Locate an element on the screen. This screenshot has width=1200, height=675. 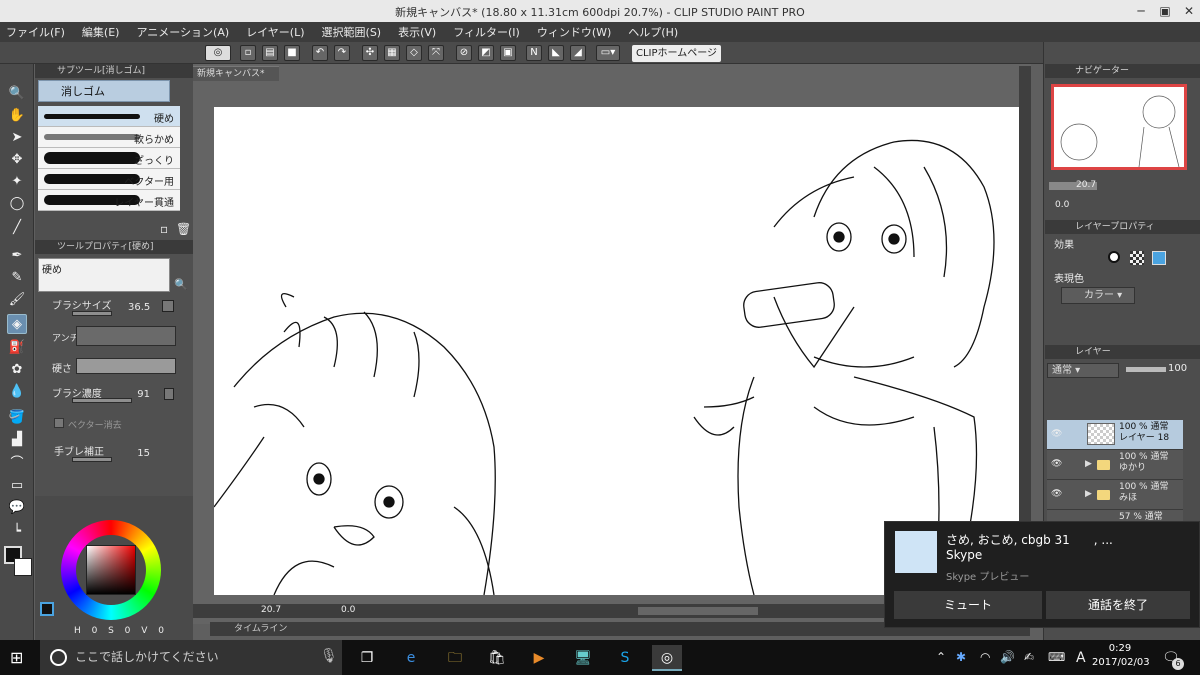
maximize-button: ▣ is located at coordinates (1165, 11).